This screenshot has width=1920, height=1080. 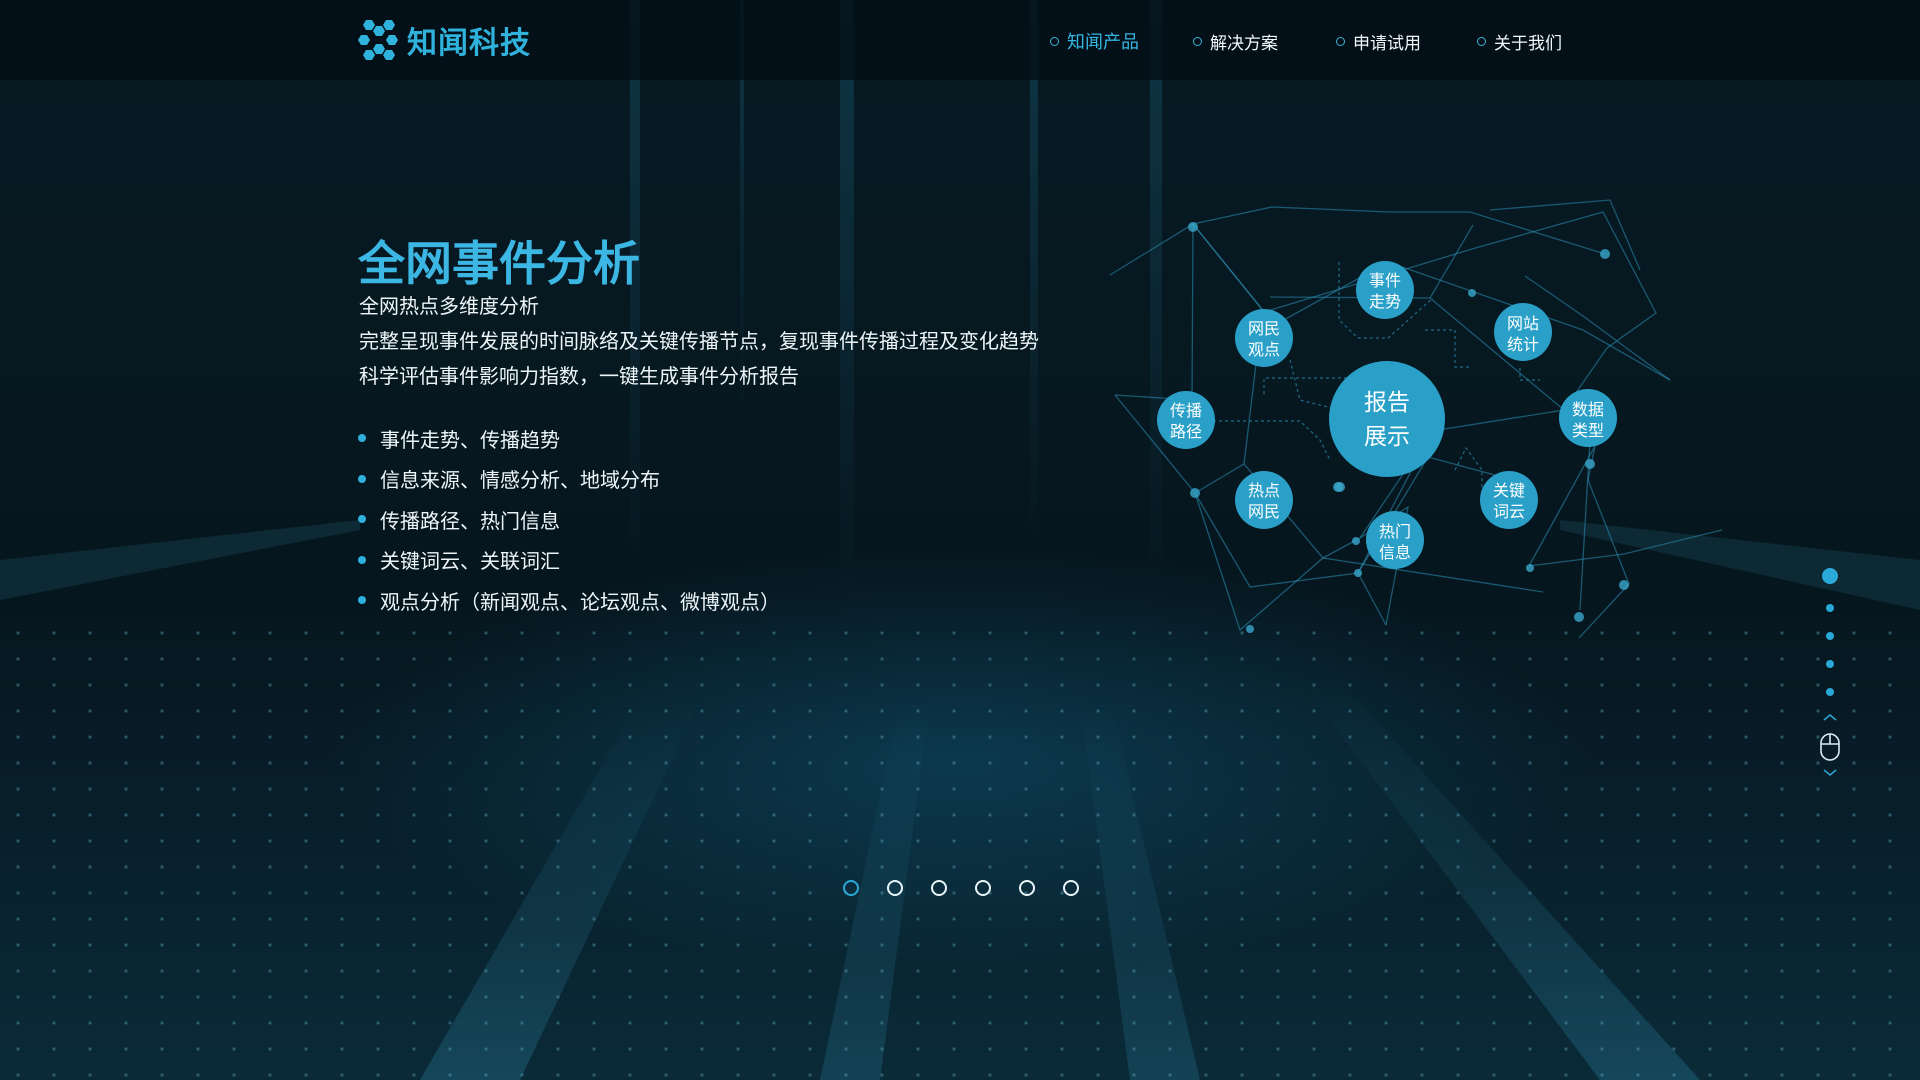 I want to click on node-label: 网站, so click(x=1523, y=323).